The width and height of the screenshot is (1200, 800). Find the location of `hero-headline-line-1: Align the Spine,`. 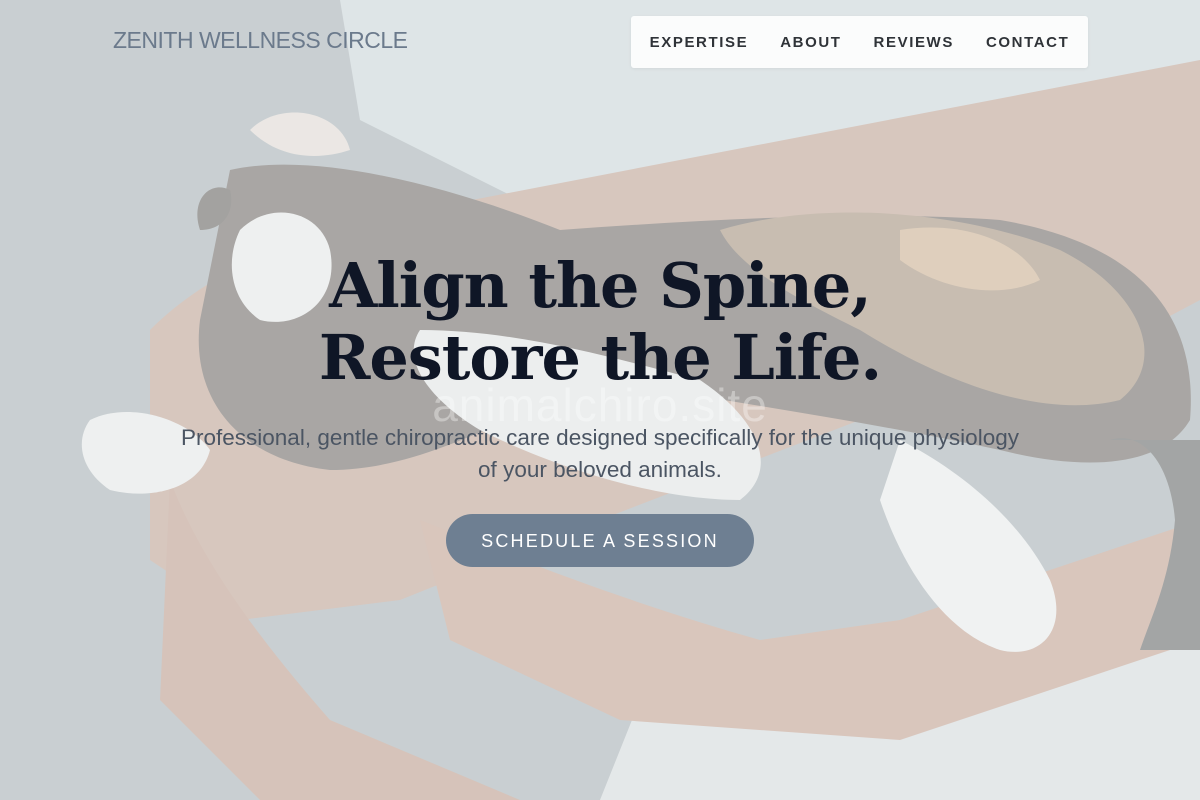

hero-headline-line-1: Align the Spine, is located at coordinates (600, 285).